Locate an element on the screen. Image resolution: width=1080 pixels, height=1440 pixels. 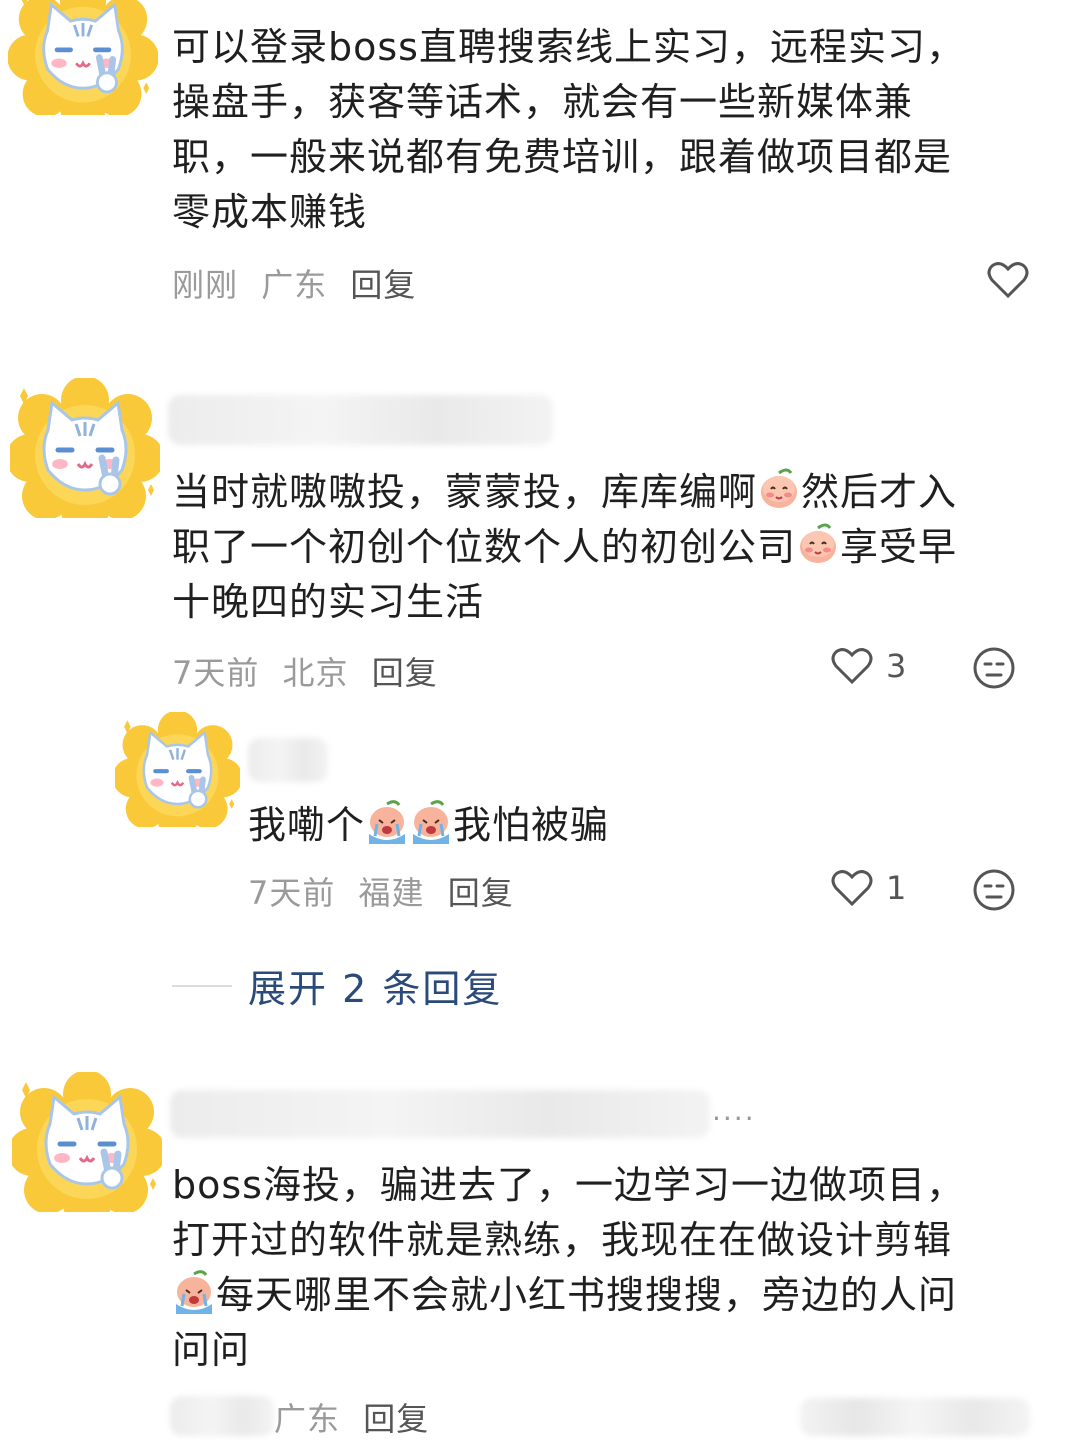
comment-meta: 7天前 北京 回复 is located at coordinates (311, 671).